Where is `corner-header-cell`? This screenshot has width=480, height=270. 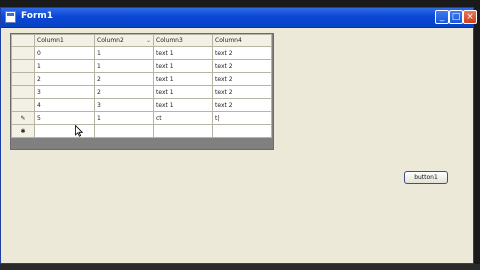 corner-header-cell is located at coordinates (23, 40).